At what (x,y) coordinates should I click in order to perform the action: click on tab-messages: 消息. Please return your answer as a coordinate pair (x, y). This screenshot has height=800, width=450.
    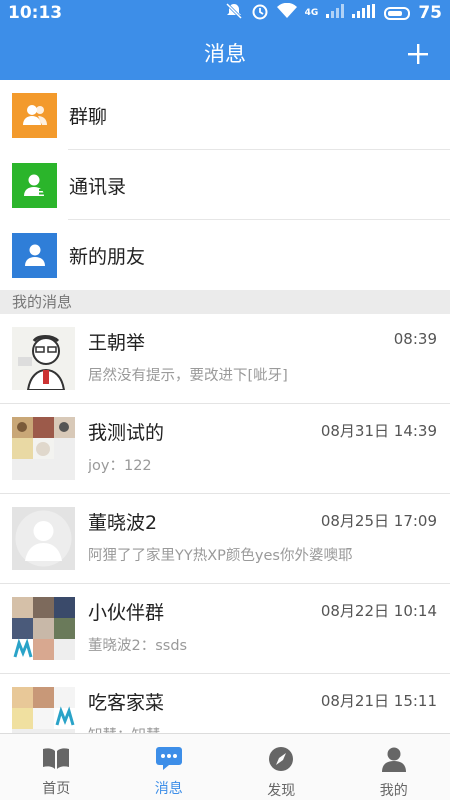
    Looking at the image, I should click on (169, 767).